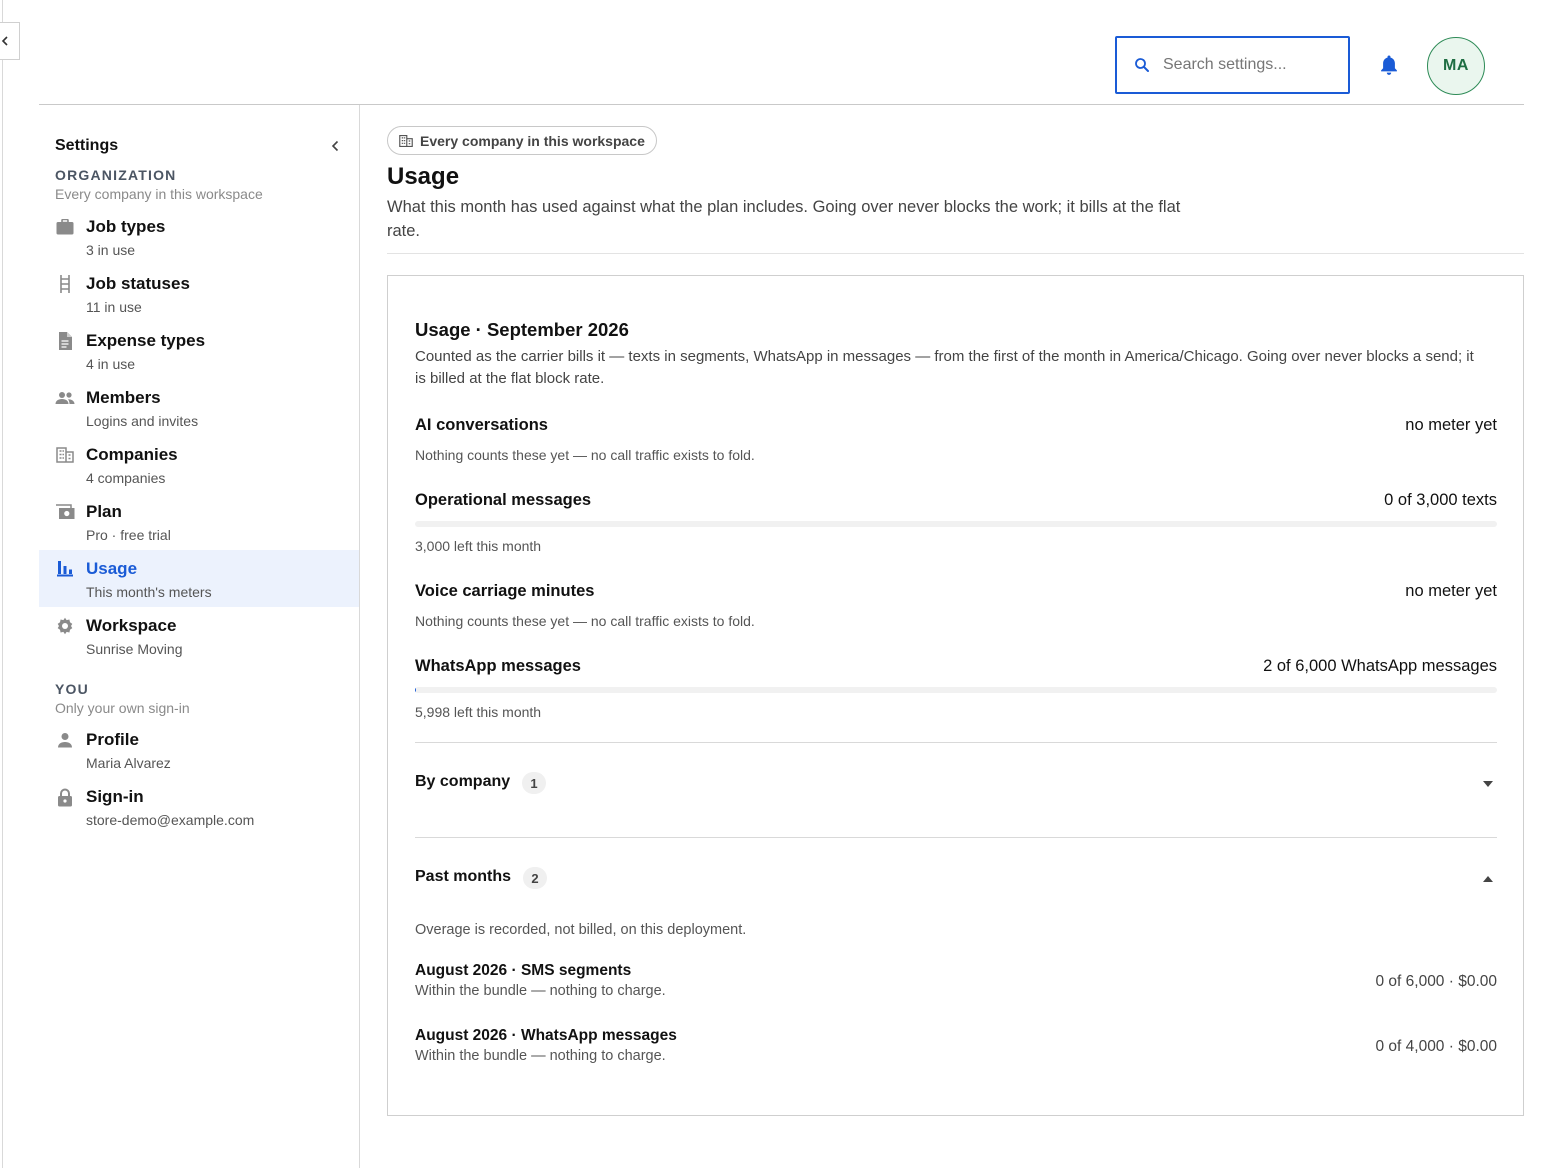  What do you see at coordinates (523, 970) in the screenshot?
I see `past-row-title: August 2026 · SMS segments` at bounding box center [523, 970].